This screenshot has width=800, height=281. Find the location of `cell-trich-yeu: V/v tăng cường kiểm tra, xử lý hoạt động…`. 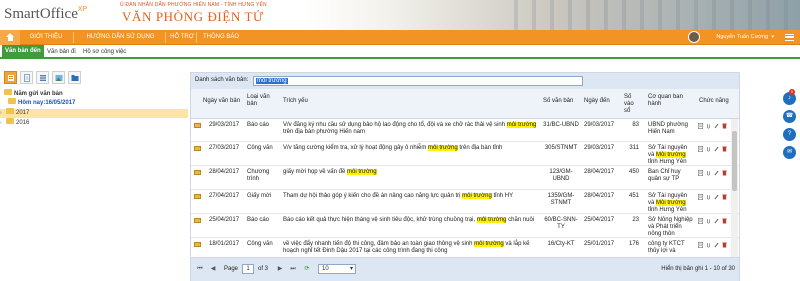

cell-trich-yeu: V/v tăng cường kiểm tra, xử lý hoạt động… is located at coordinates (412, 148).